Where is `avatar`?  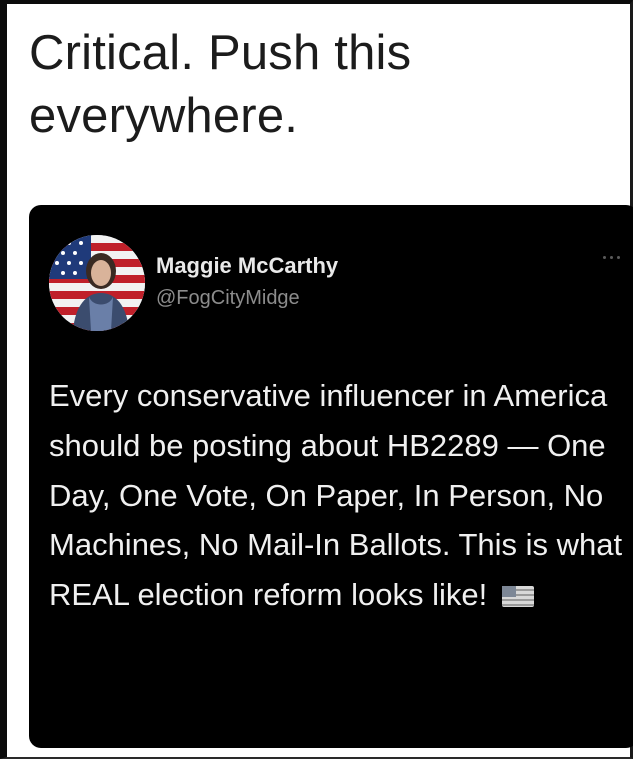 avatar is located at coordinates (97, 283).